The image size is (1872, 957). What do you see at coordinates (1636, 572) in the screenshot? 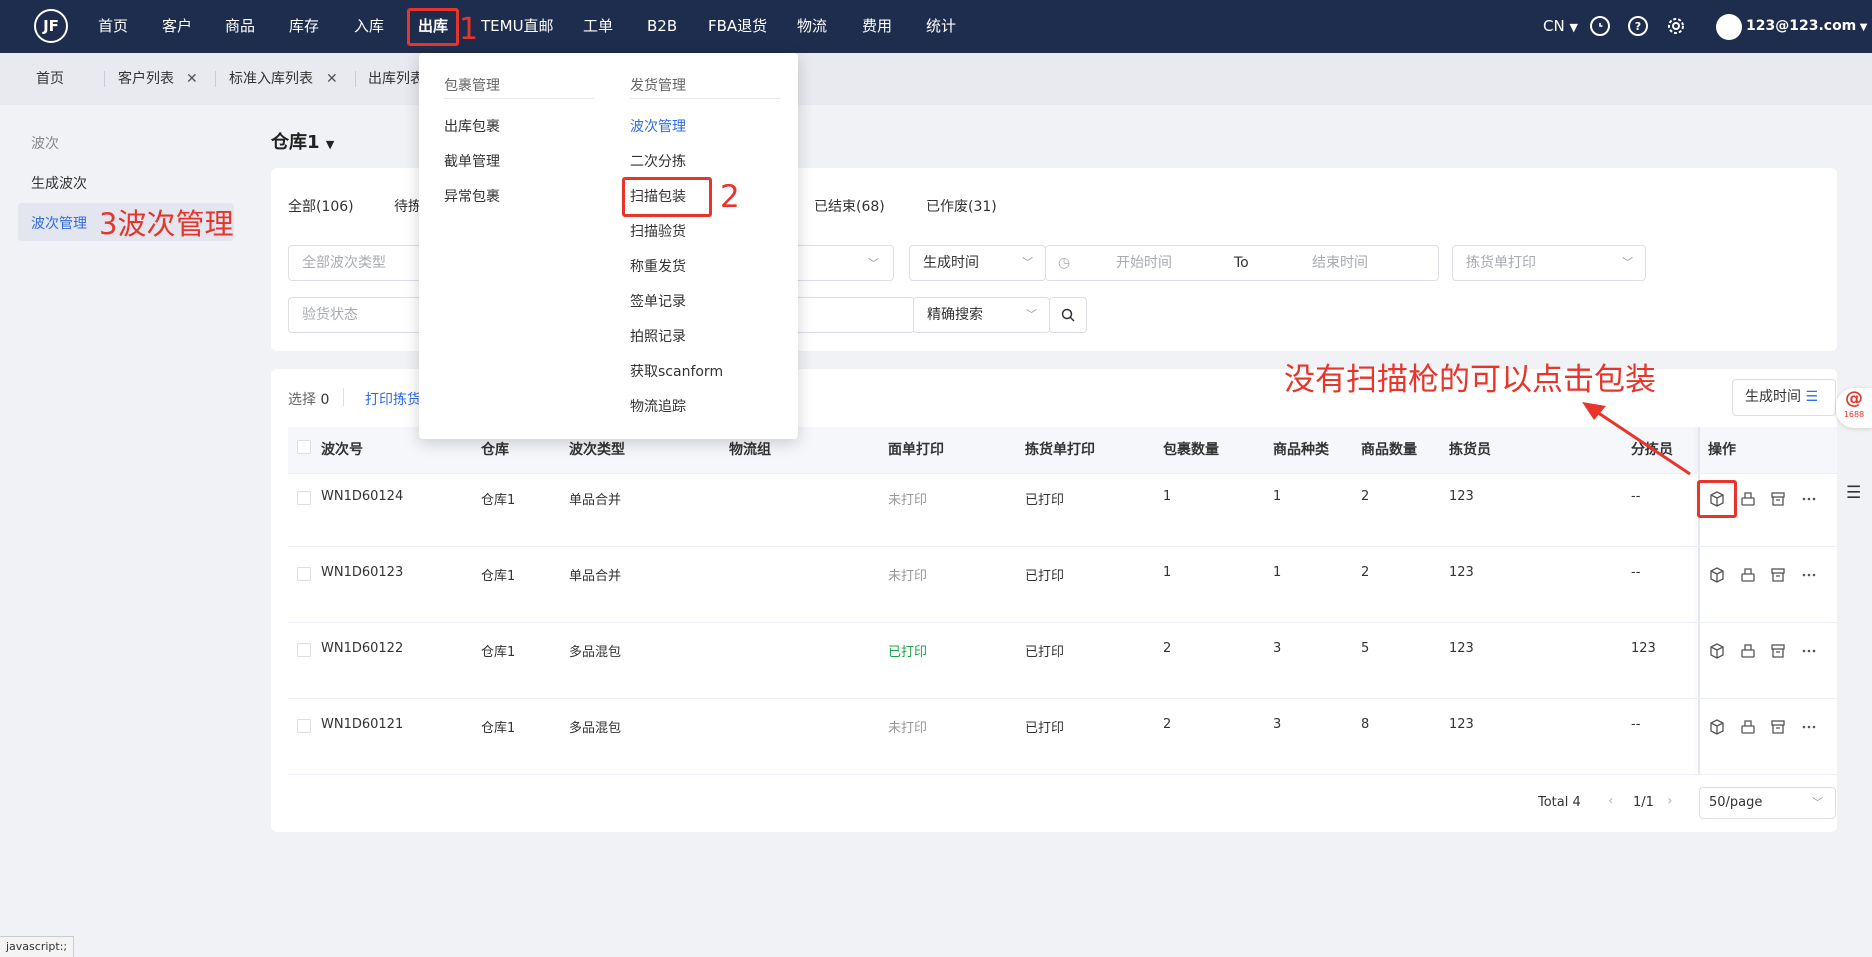
I see `cell-sorter: --` at bounding box center [1636, 572].